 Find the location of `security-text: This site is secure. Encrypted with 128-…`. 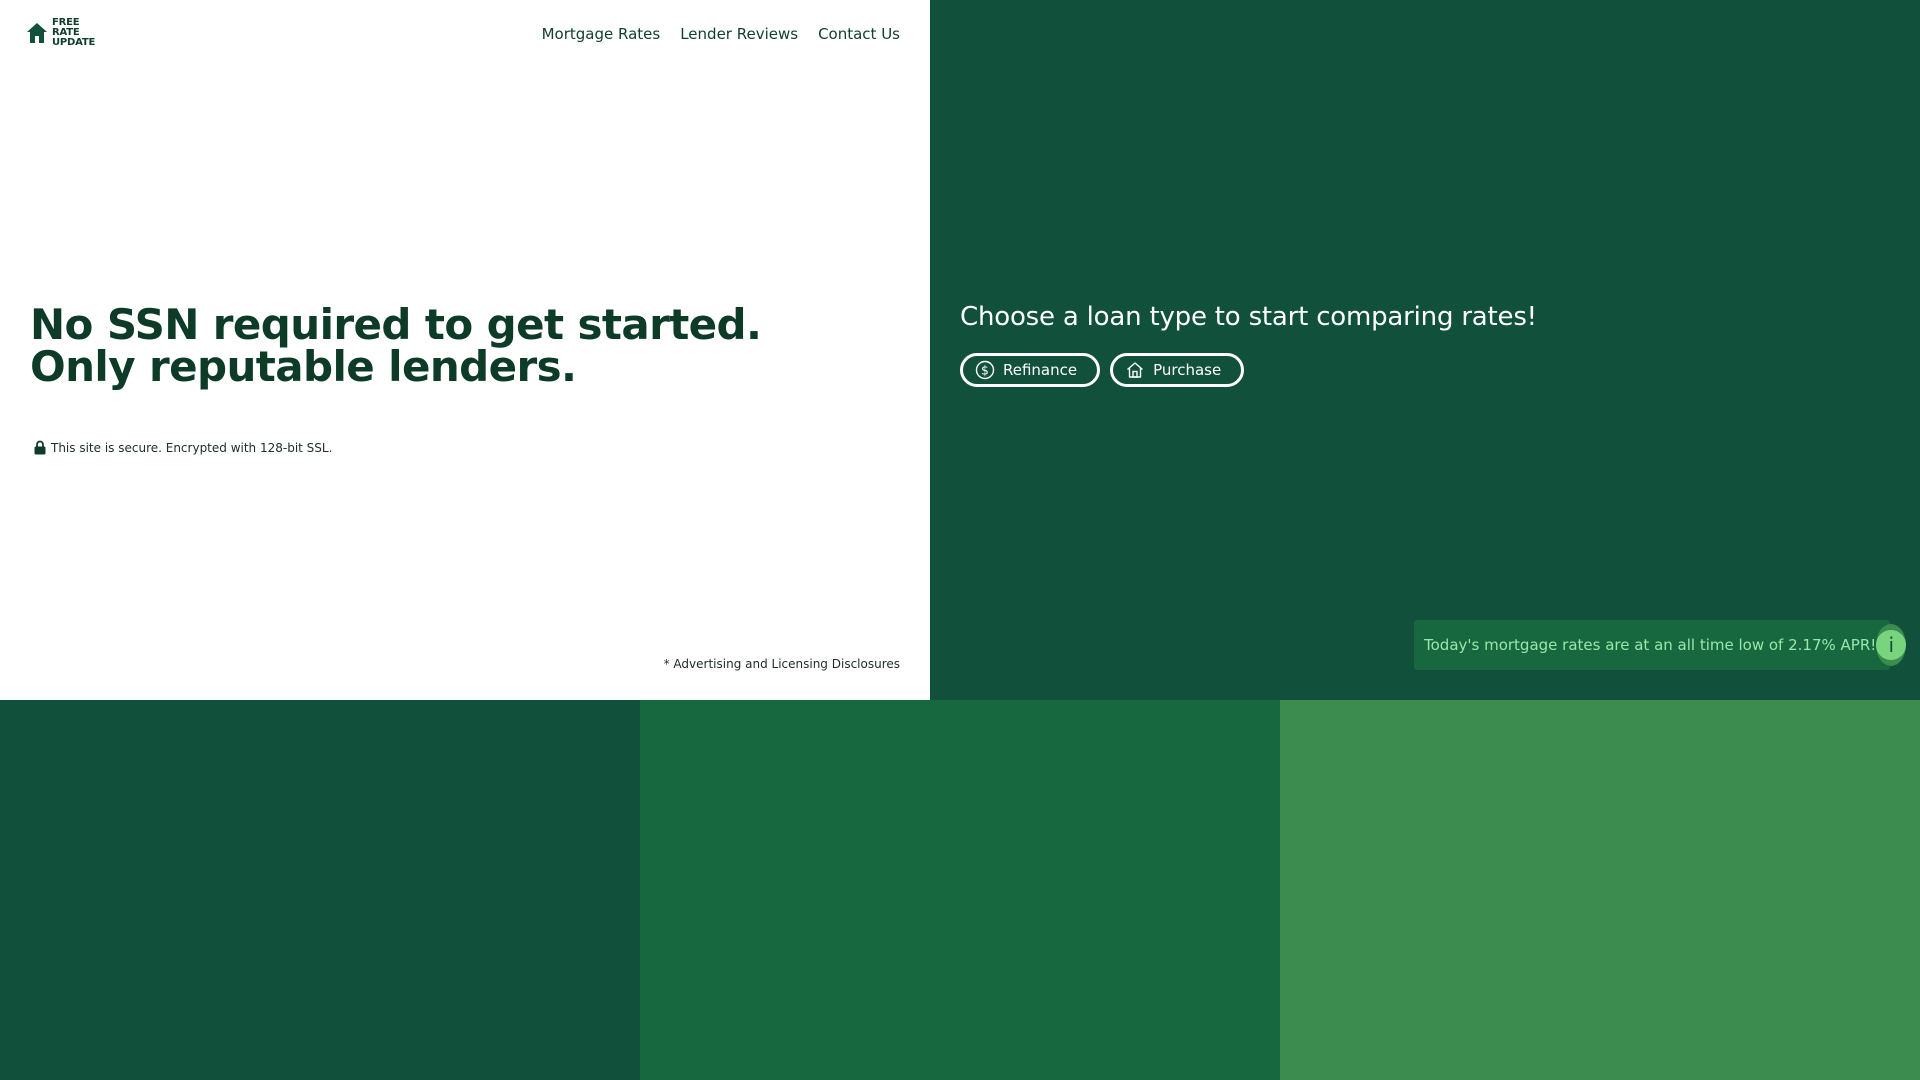

security-text: This site is secure. Encrypted with 128-… is located at coordinates (192, 447).